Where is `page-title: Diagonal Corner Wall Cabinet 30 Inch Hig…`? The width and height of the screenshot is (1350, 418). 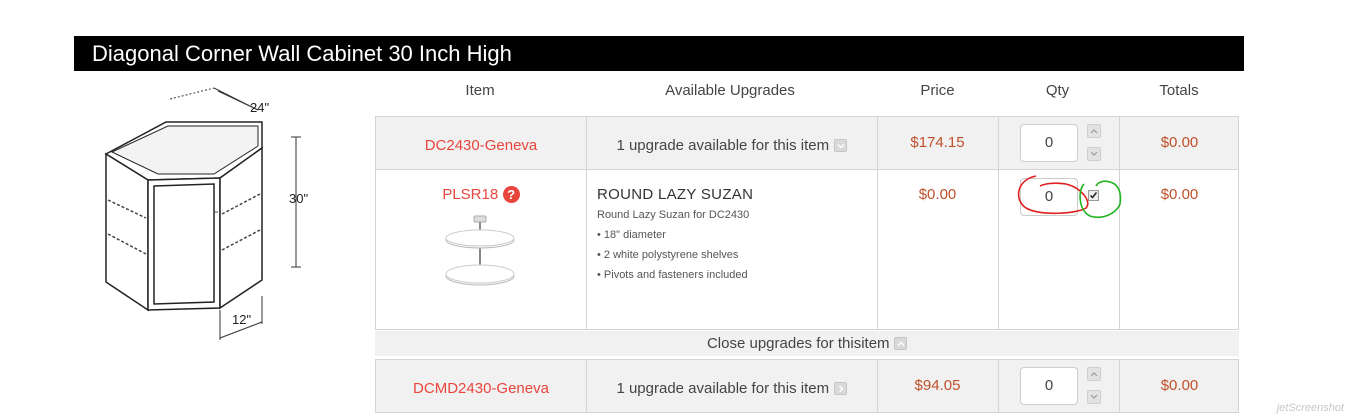 page-title: Diagonal Corner Wall Cabinet 30 Inch Hig… is located at coordinates (659, 53).